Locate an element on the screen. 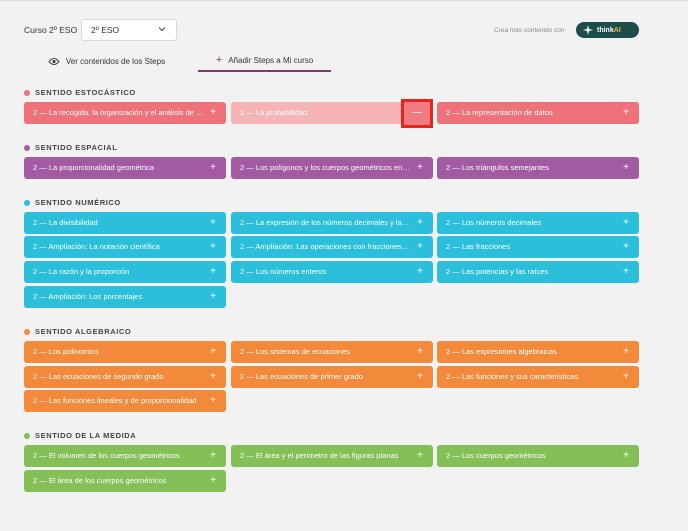 The image size is (688, 531). step-card-label: 2 — Ampliación: La notación científica is located at coordinates (96, 246).